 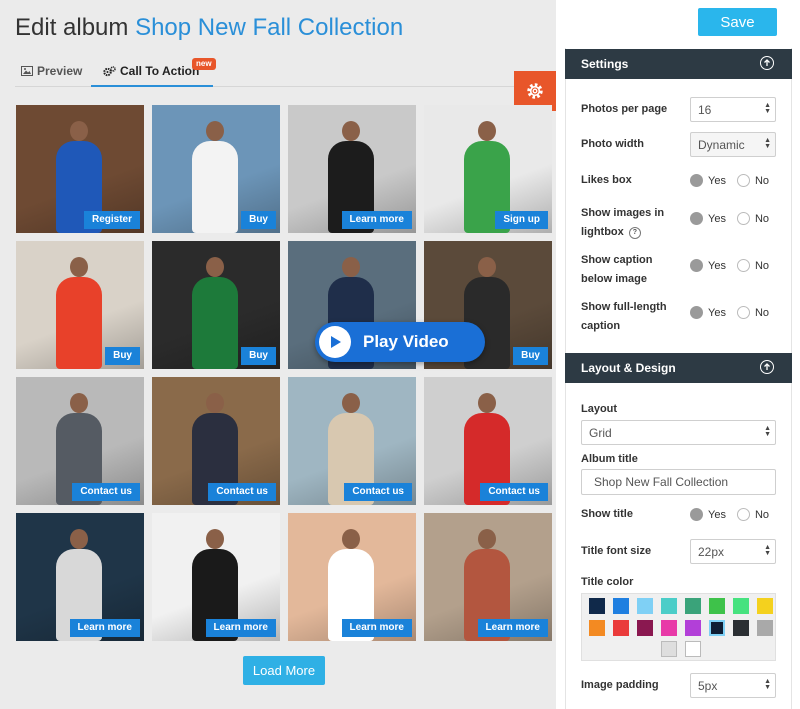 I want to click on photos-per-page-select: 16 ▲ ▼, so click(x=733, y=109).